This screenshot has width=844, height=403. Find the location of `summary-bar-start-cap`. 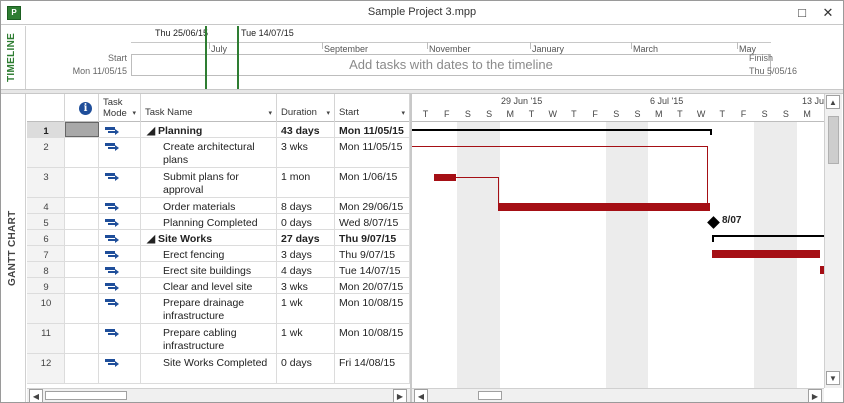

summary-bar-start-cap is located at coordinates (713, 238).